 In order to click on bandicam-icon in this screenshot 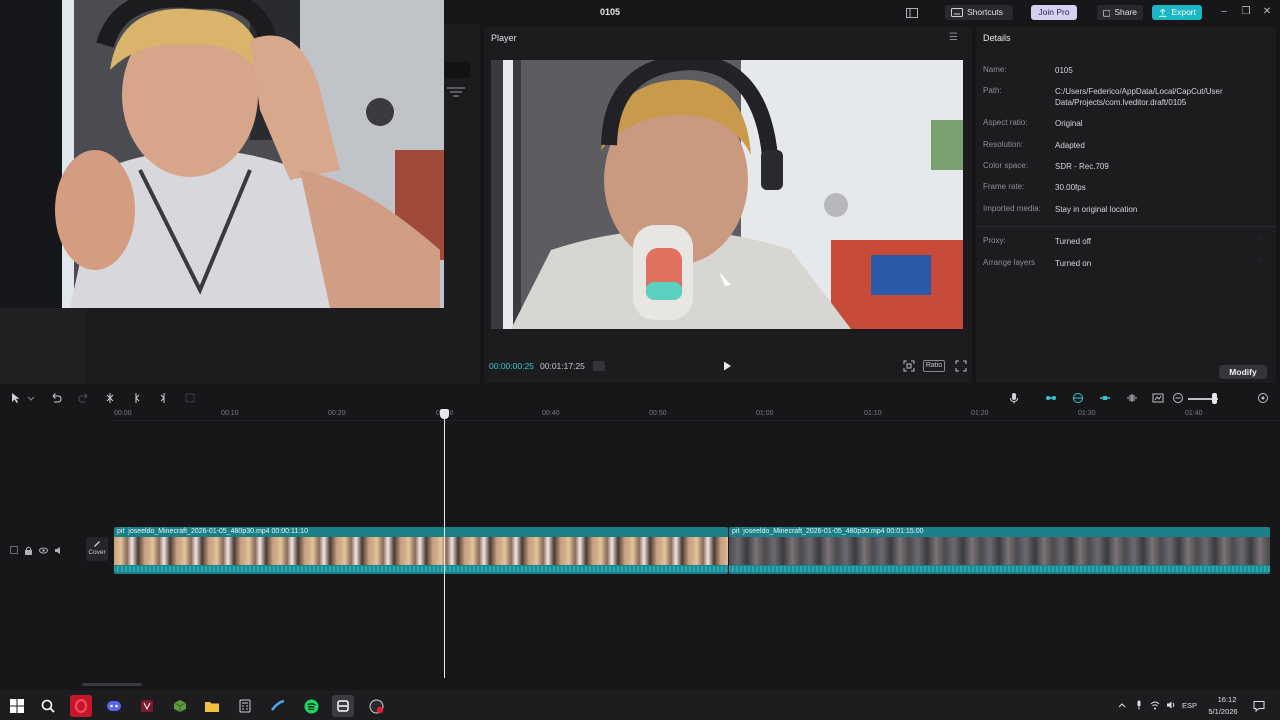, I will do `click(147, 706)`.